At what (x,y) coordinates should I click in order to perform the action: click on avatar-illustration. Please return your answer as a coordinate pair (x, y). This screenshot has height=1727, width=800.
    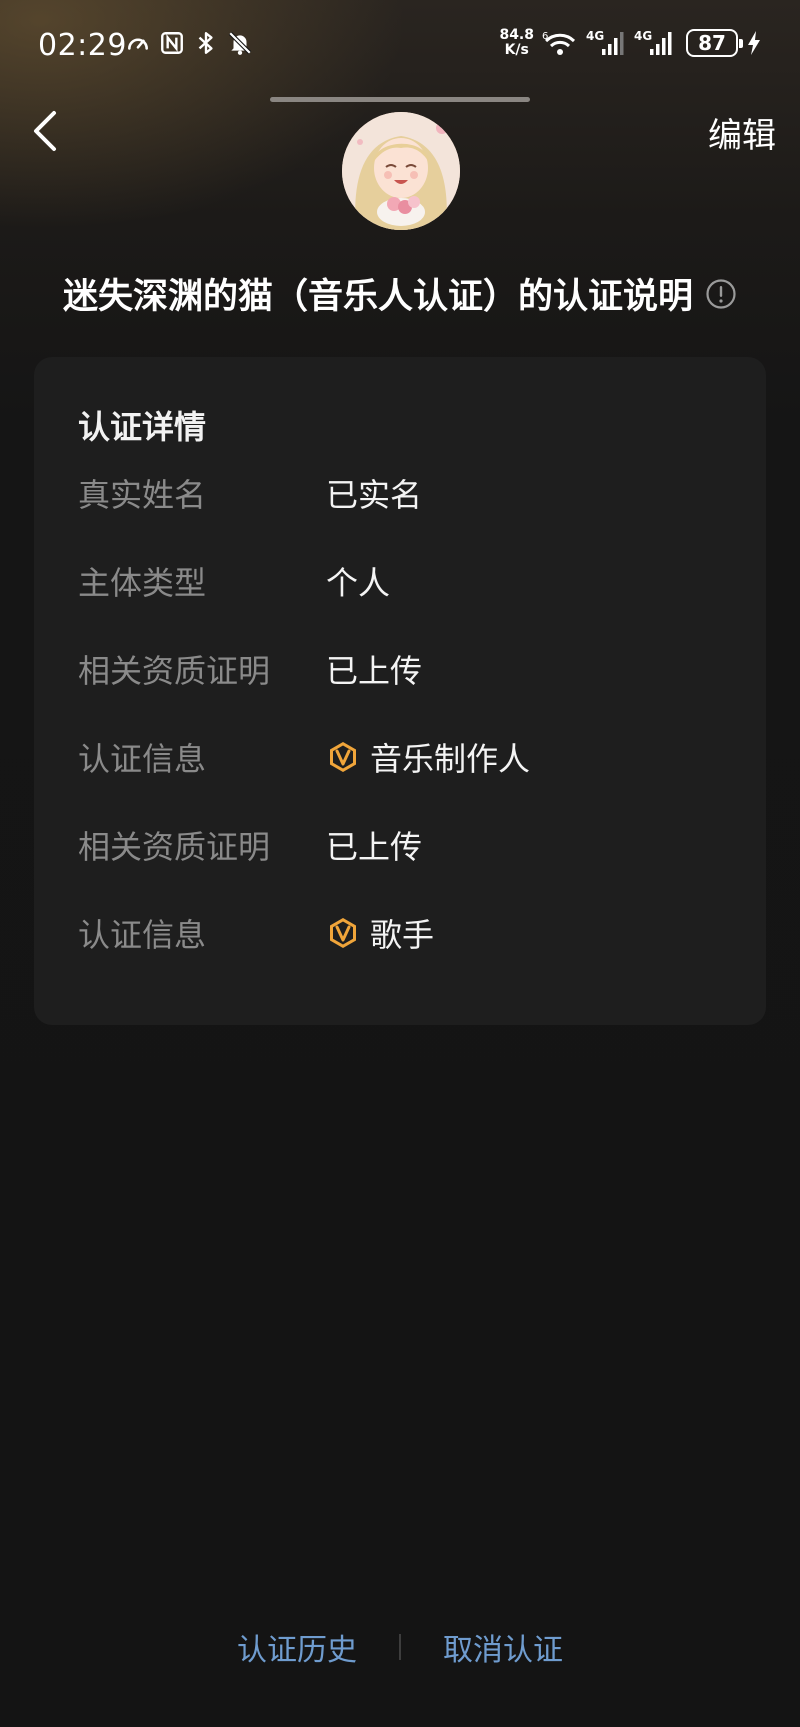
    Looking at the image, I should click on (401, 171).